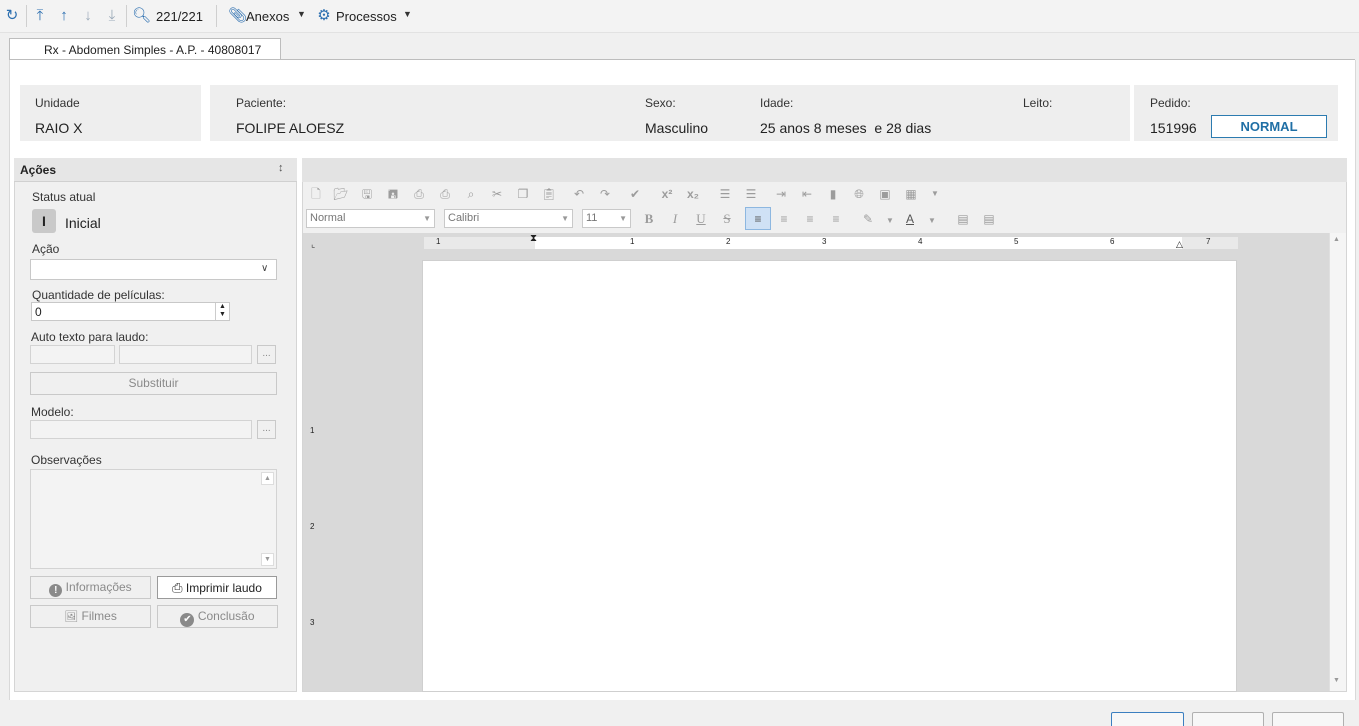 The image size is (1359, 726). Describe the element at coordinates (59, 128) in the screenshot. I see `unidade-value: RAIO X` at that location.